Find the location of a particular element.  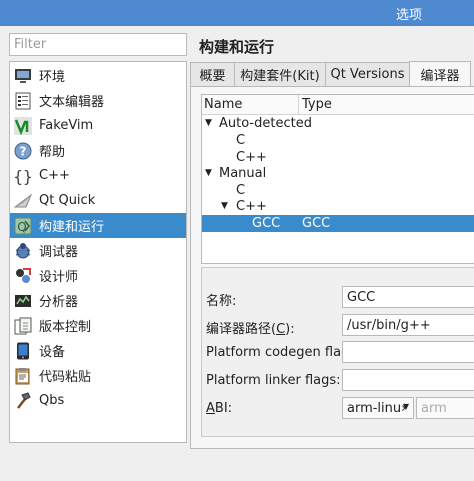

abi-secondary-value: arm is located at coordinates (434, 408).